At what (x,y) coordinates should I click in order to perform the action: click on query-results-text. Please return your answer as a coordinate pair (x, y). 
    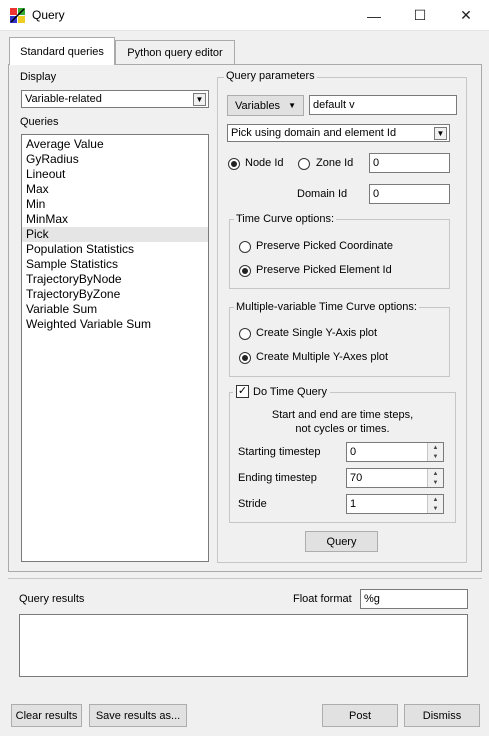
    Looking at the image, I should click on (243, 645).